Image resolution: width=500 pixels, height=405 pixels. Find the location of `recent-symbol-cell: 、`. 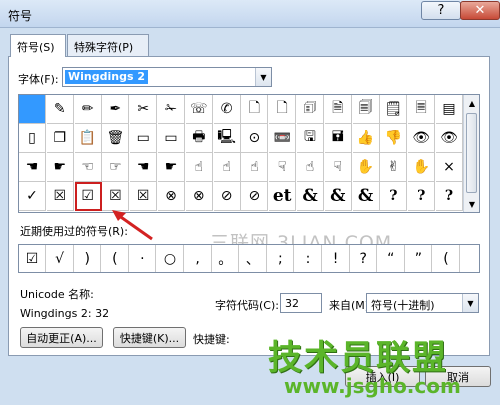

recent-symbol-cell: 、 is located at coordinates (253, 258).